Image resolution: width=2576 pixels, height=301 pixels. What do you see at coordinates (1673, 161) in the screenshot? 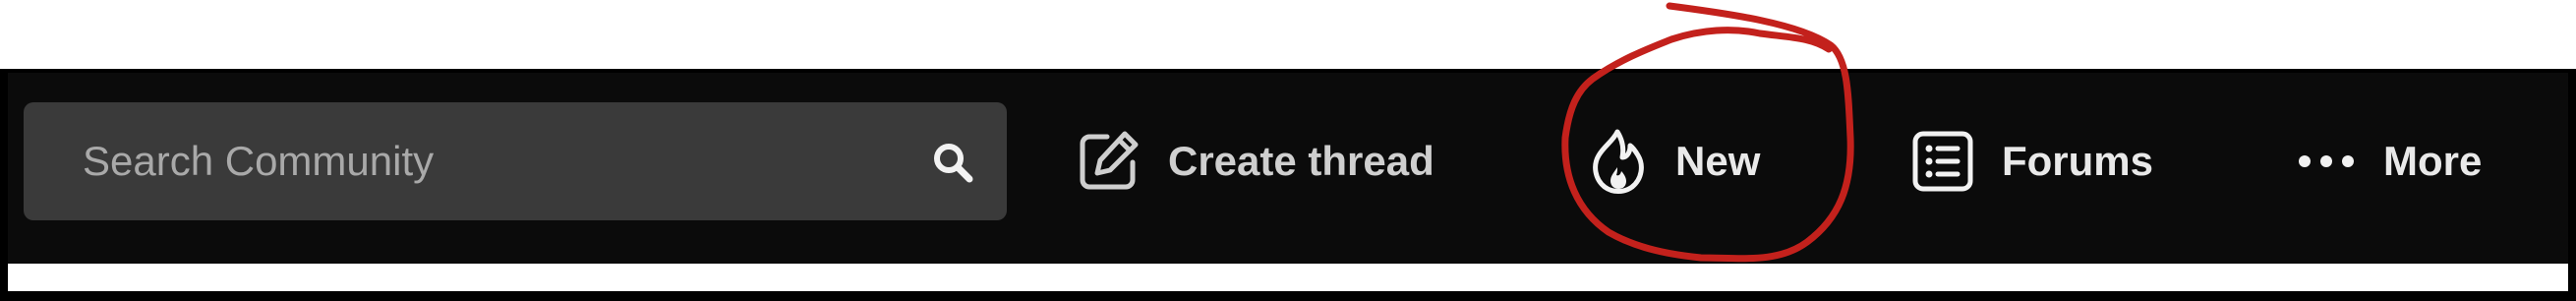
I see `new-button: New` at bounding box center [1673, 161].